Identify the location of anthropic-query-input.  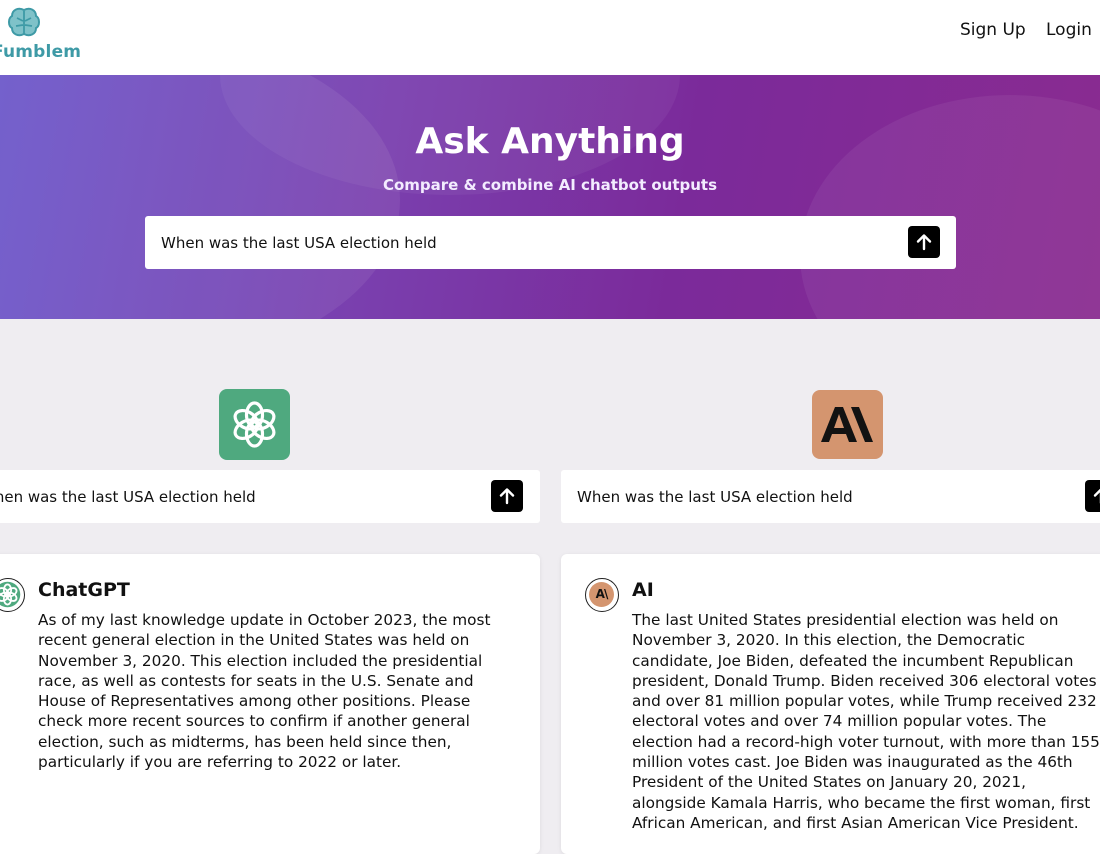
(827, 496).